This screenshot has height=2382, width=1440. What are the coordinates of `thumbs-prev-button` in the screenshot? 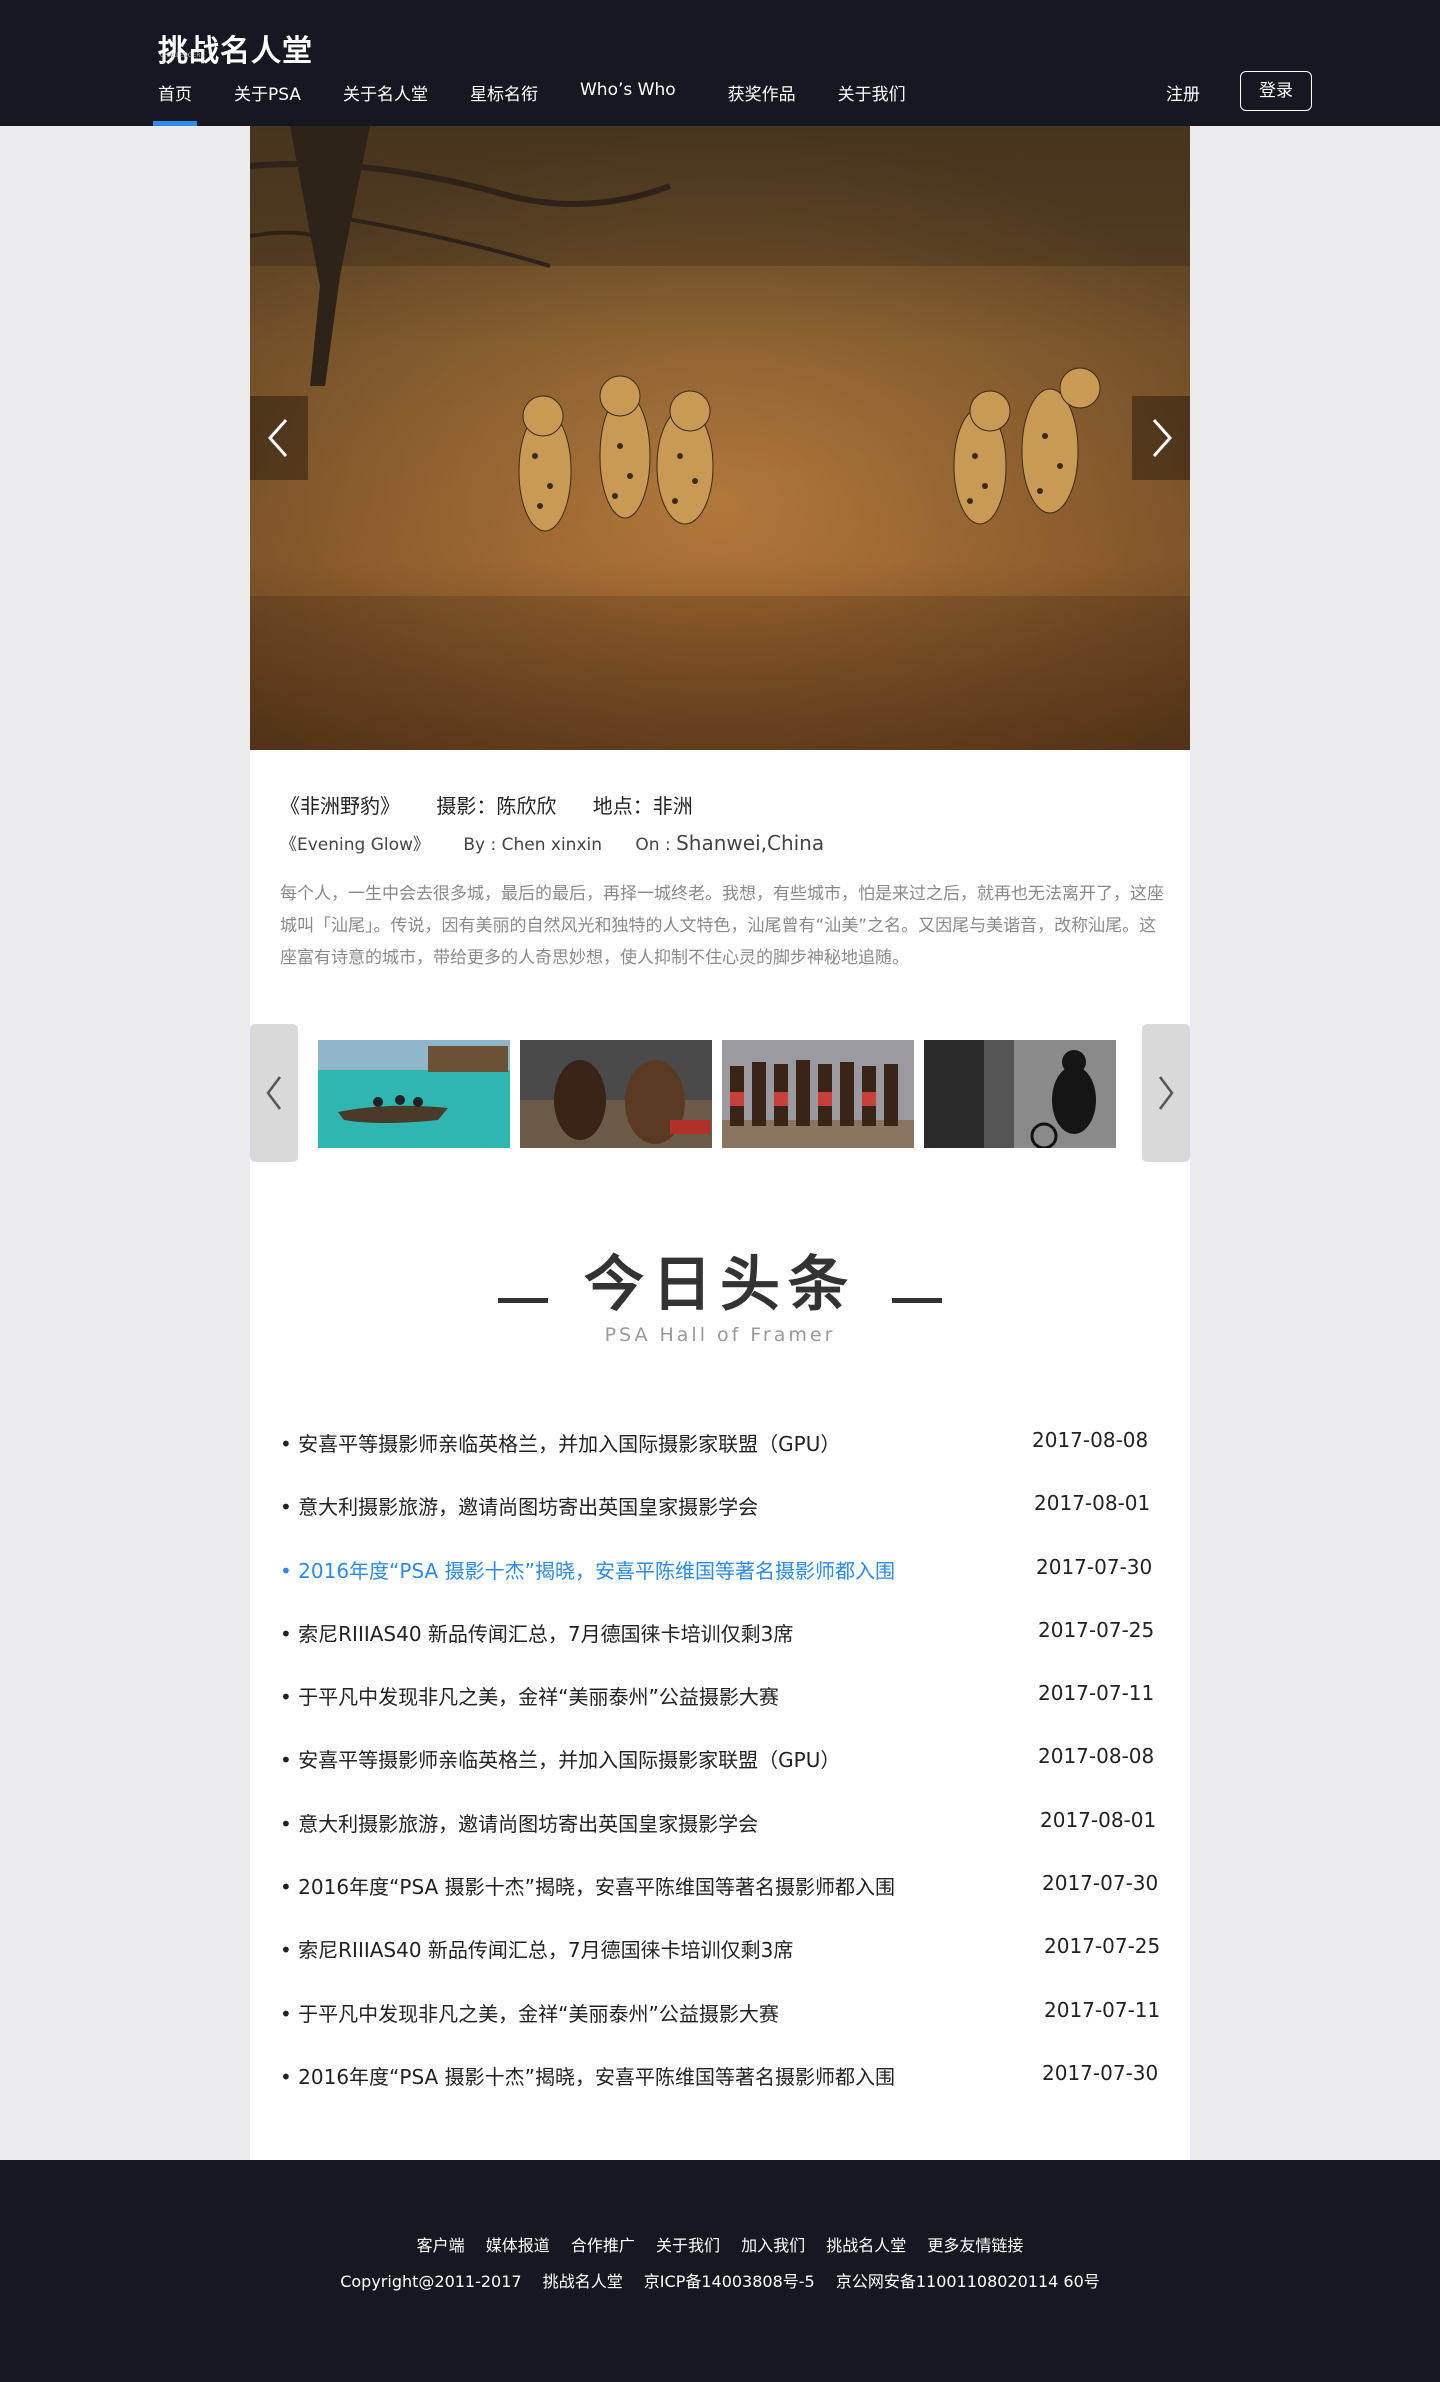 It's located at (274, 1093).